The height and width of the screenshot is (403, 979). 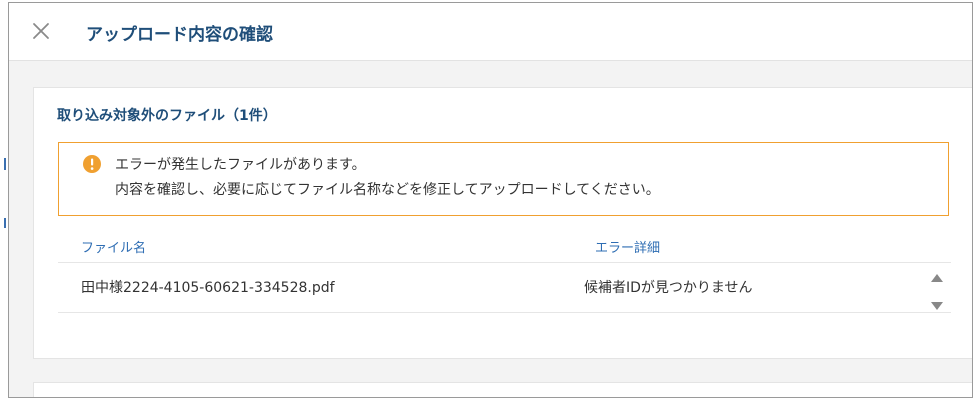 I want to click on modal-title: アップロード内容の確認, so click(x=179, y=35).